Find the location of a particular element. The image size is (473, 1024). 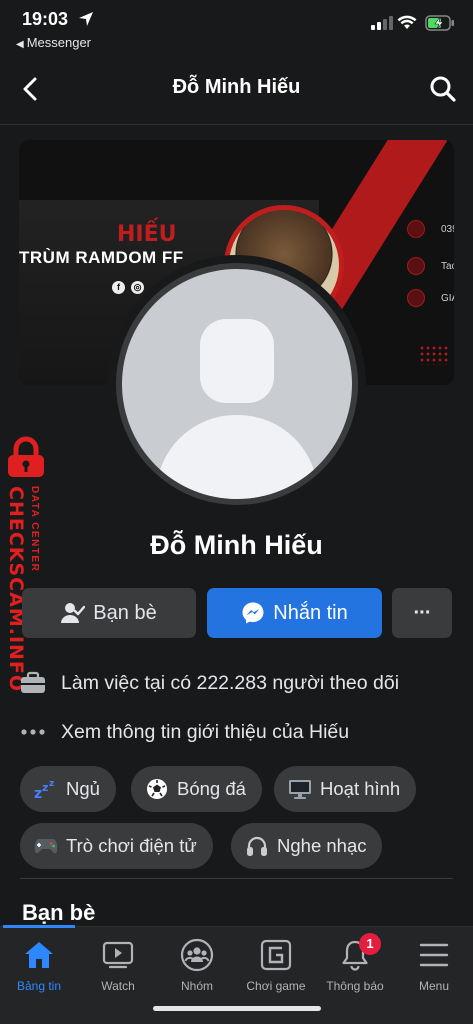

ellipsis-icon is located at coordinates (33, 732).